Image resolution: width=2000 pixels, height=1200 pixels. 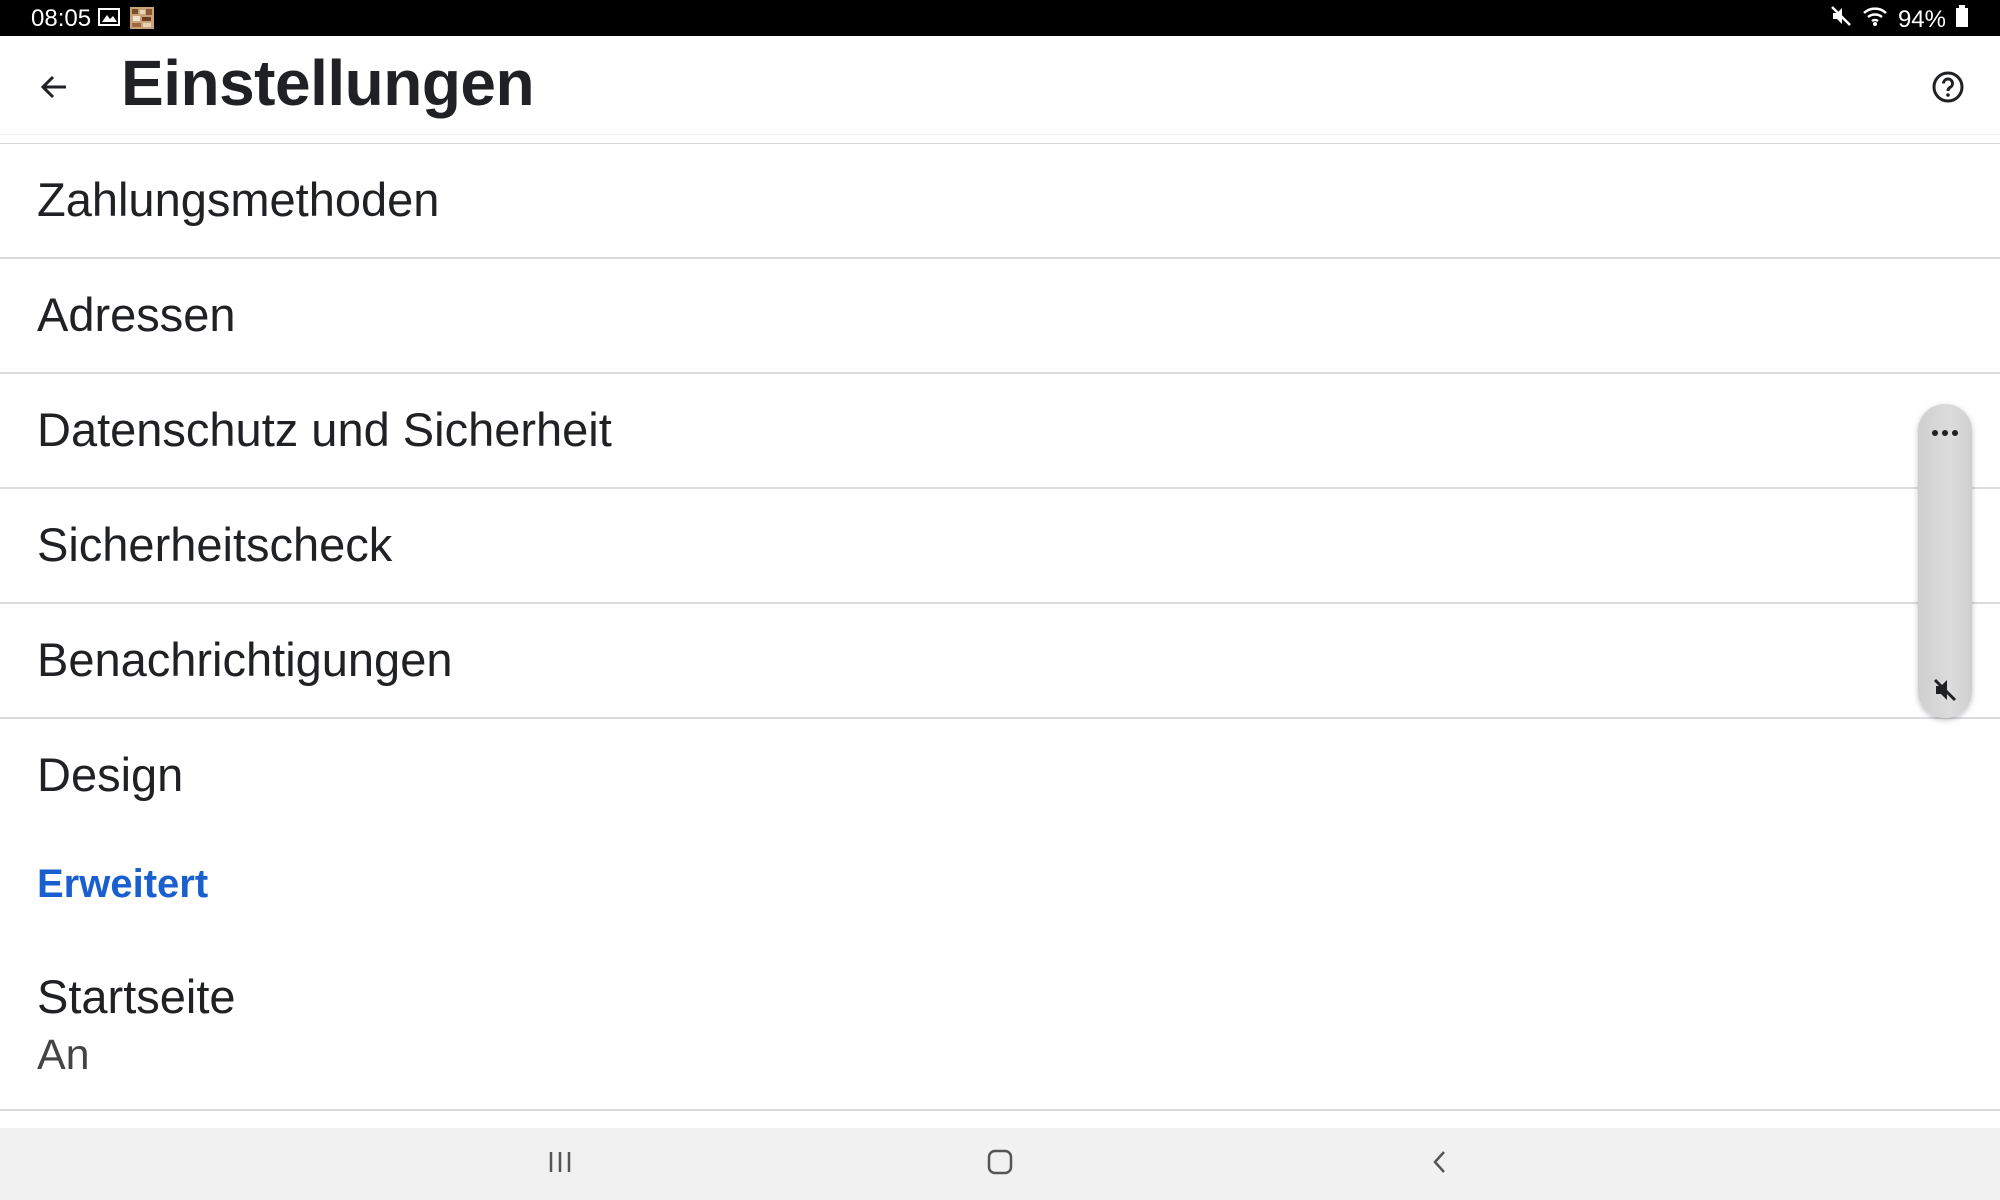 I want to click on settings-item-summary: An, so click(x=63, y=1055).